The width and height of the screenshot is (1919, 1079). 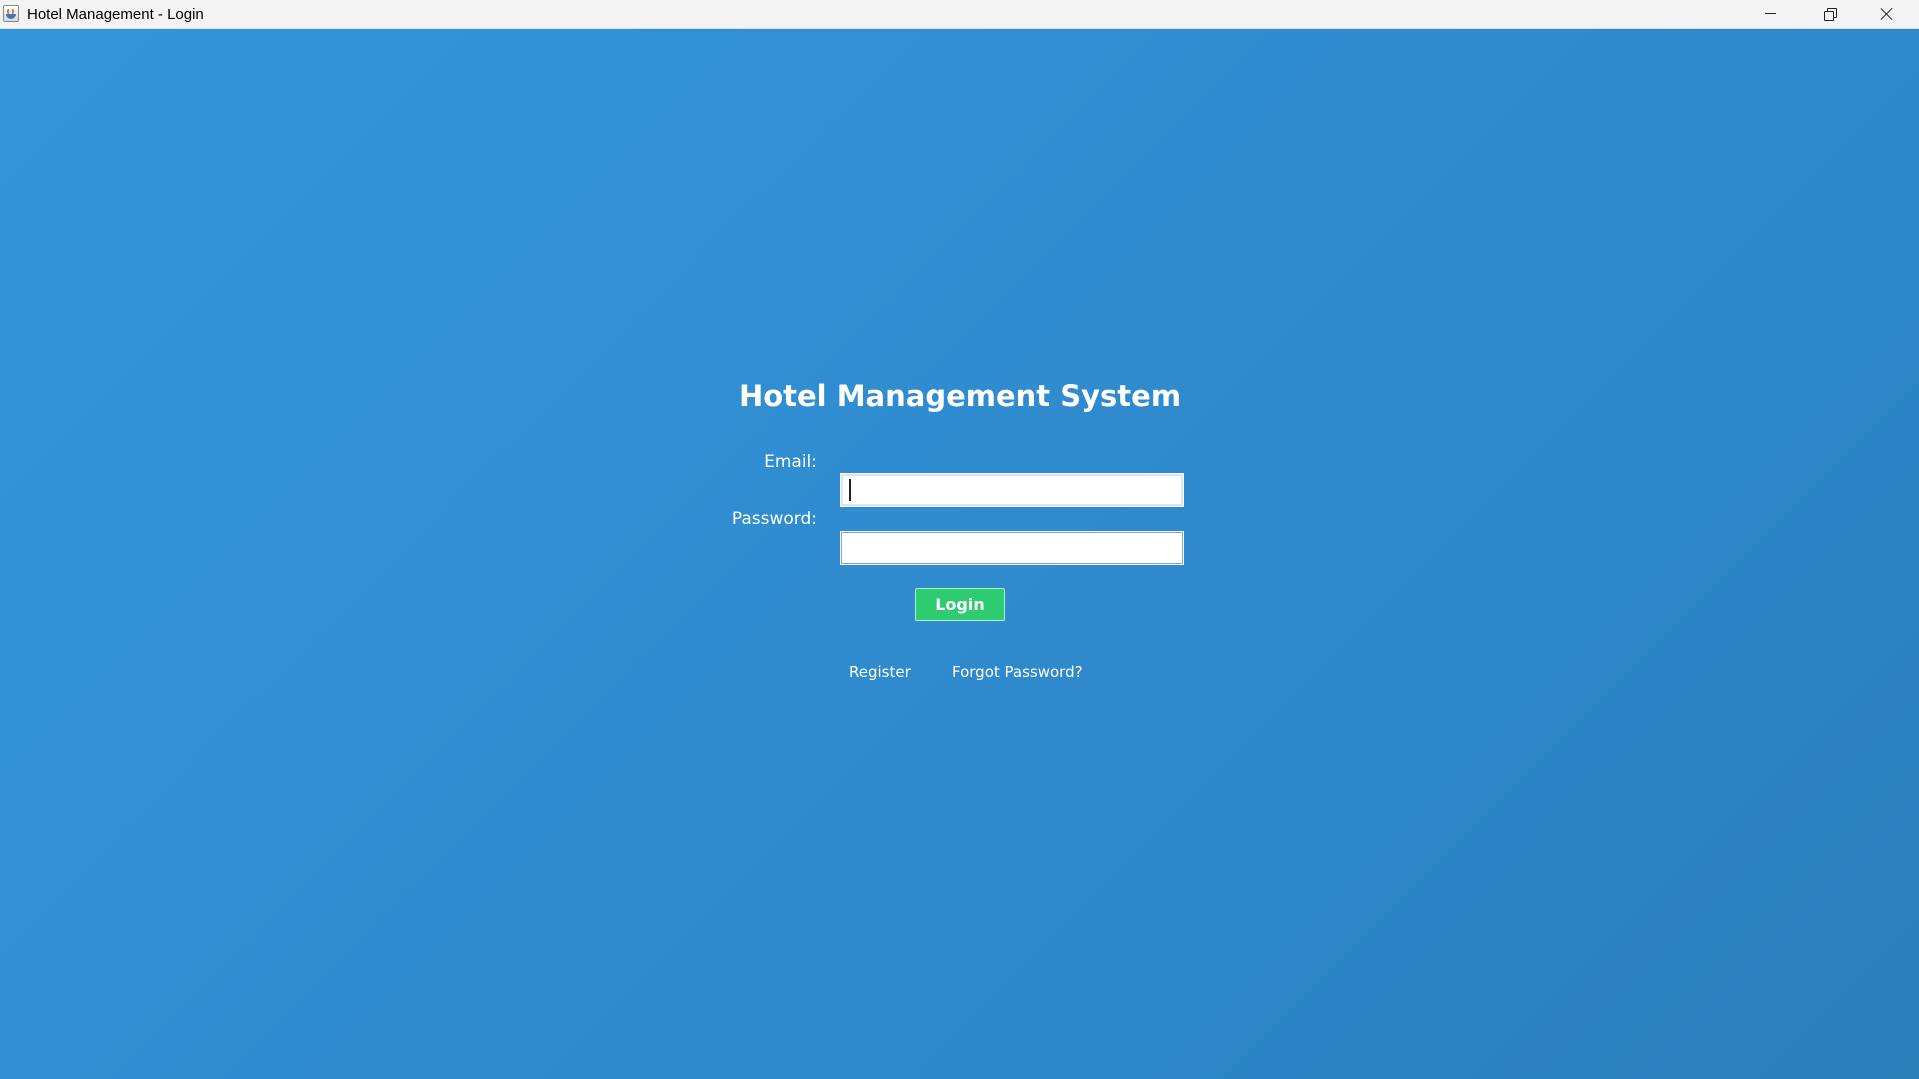 I want to click on window-title: Hotel Management - Login, so click(x=115, y=14).